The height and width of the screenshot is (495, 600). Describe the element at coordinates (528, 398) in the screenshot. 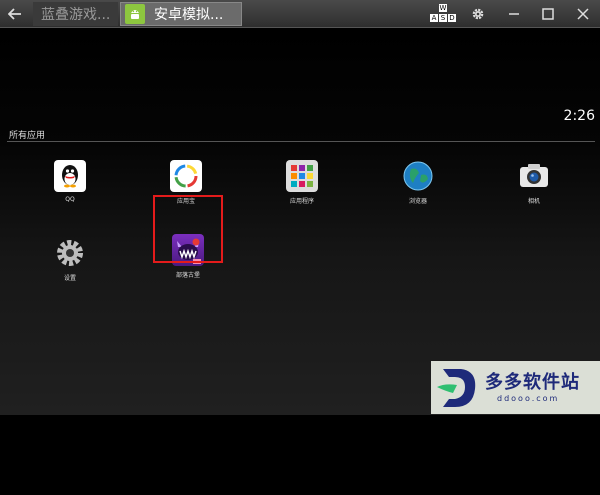

I see `watermark-url: ddooo.com` at that location.